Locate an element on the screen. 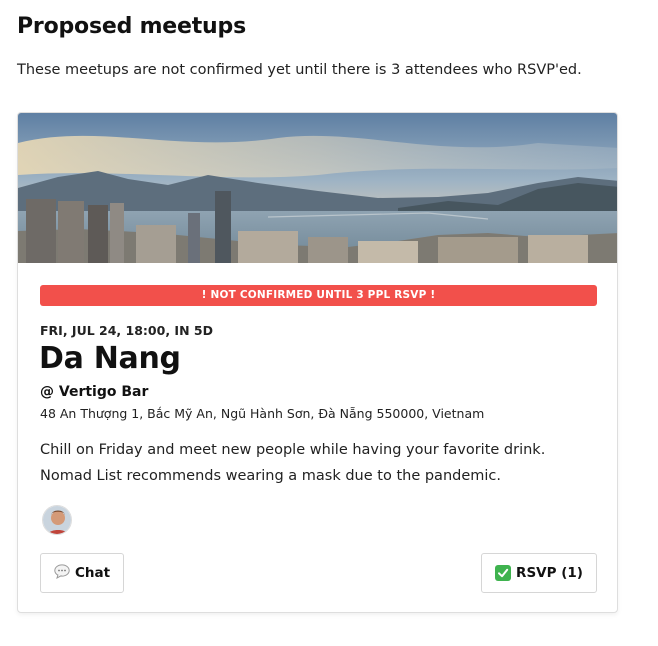 This screenshot has height=646, width=658. attendee-avatar is located at coordinates (57, 520).